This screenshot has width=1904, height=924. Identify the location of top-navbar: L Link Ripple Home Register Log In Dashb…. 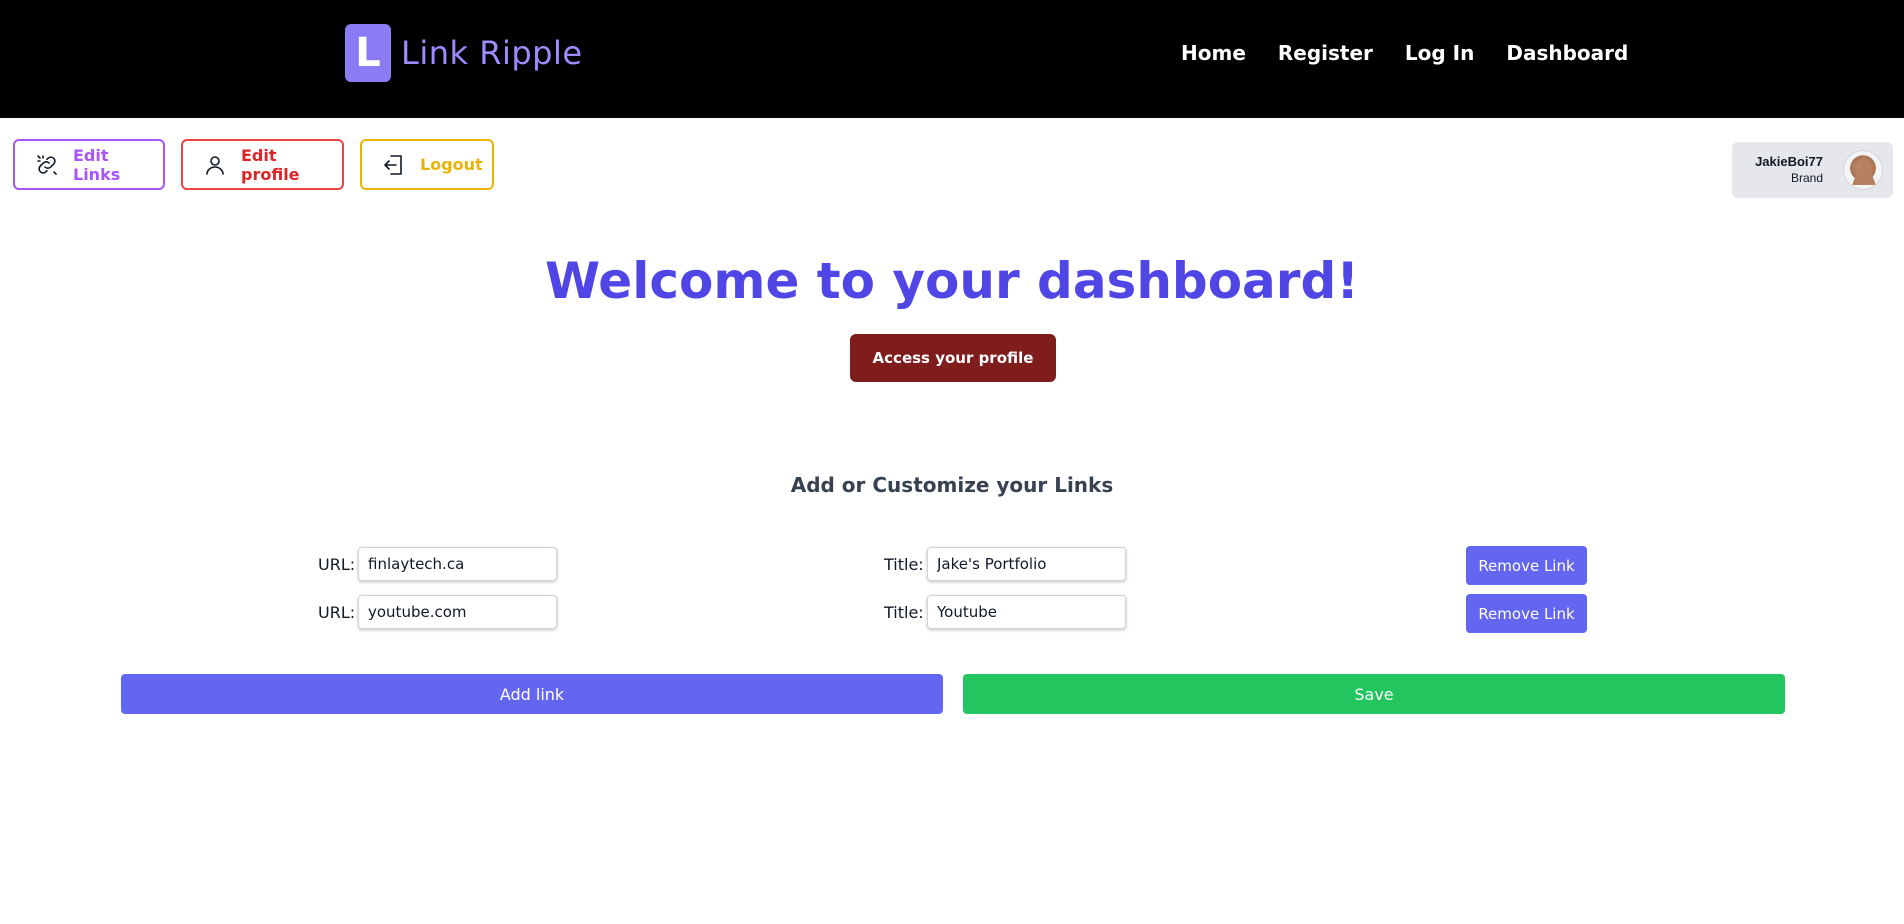
(952, 59).